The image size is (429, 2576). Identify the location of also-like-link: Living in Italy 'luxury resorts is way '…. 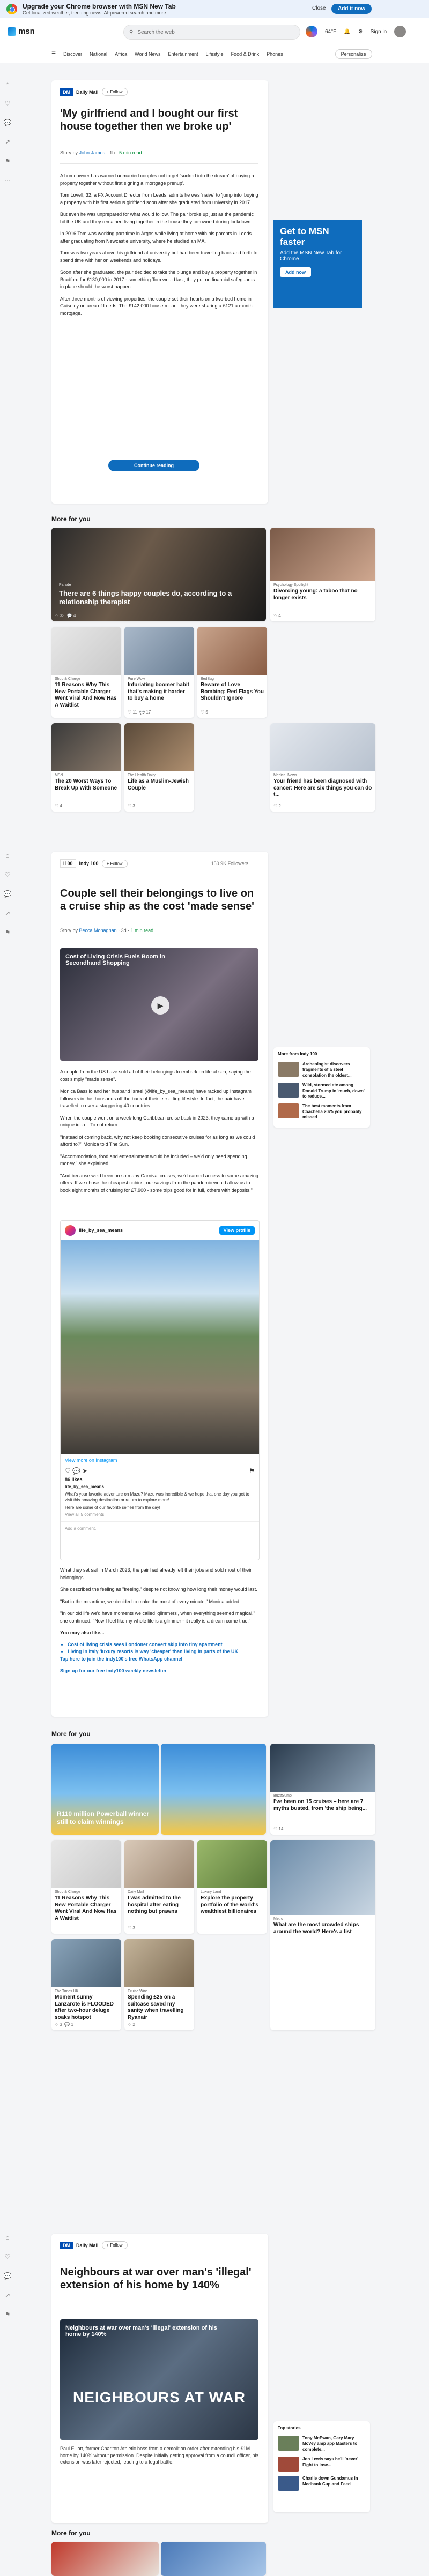
(164, 1651).